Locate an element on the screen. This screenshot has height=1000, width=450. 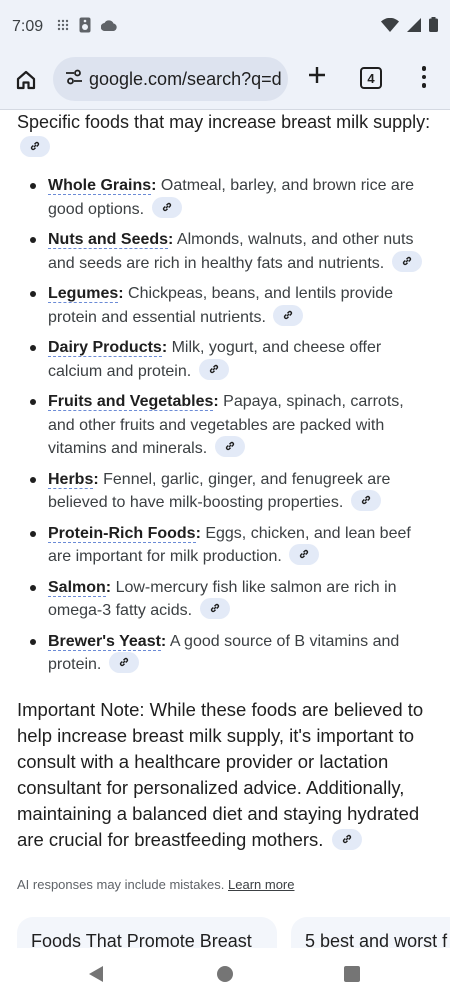
home-icon is located at coordinates (26, 82).